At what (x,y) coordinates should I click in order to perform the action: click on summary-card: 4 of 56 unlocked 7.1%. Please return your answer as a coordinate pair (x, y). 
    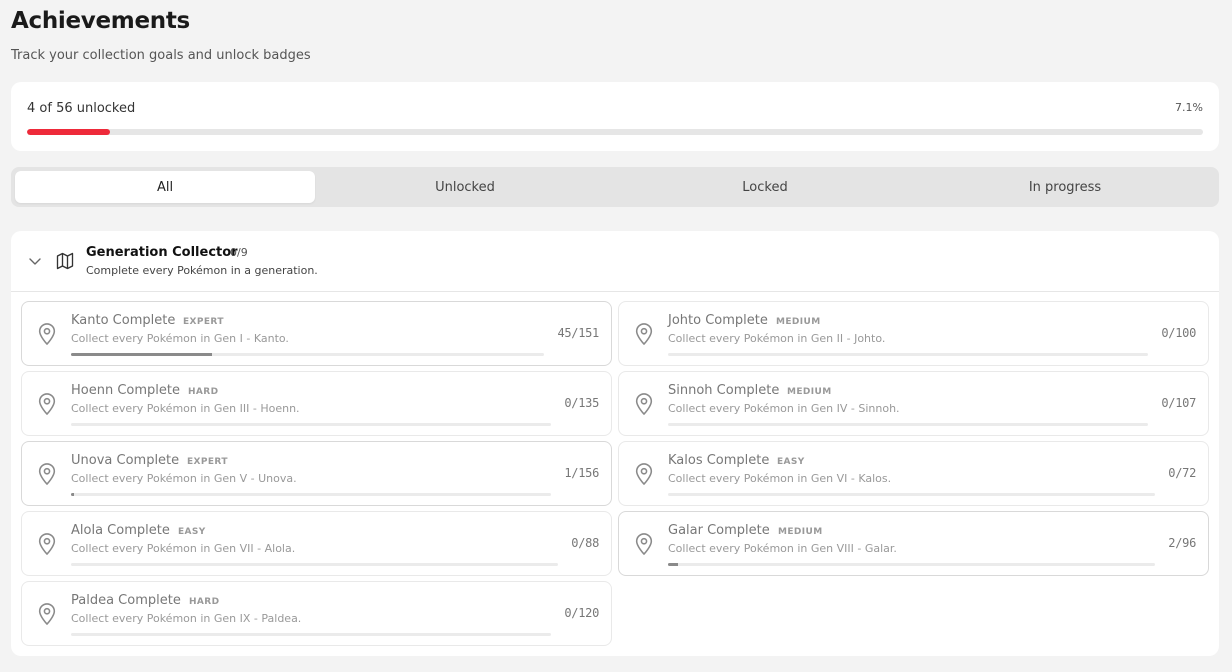
    Looking at the image, I should click on (615, 116).